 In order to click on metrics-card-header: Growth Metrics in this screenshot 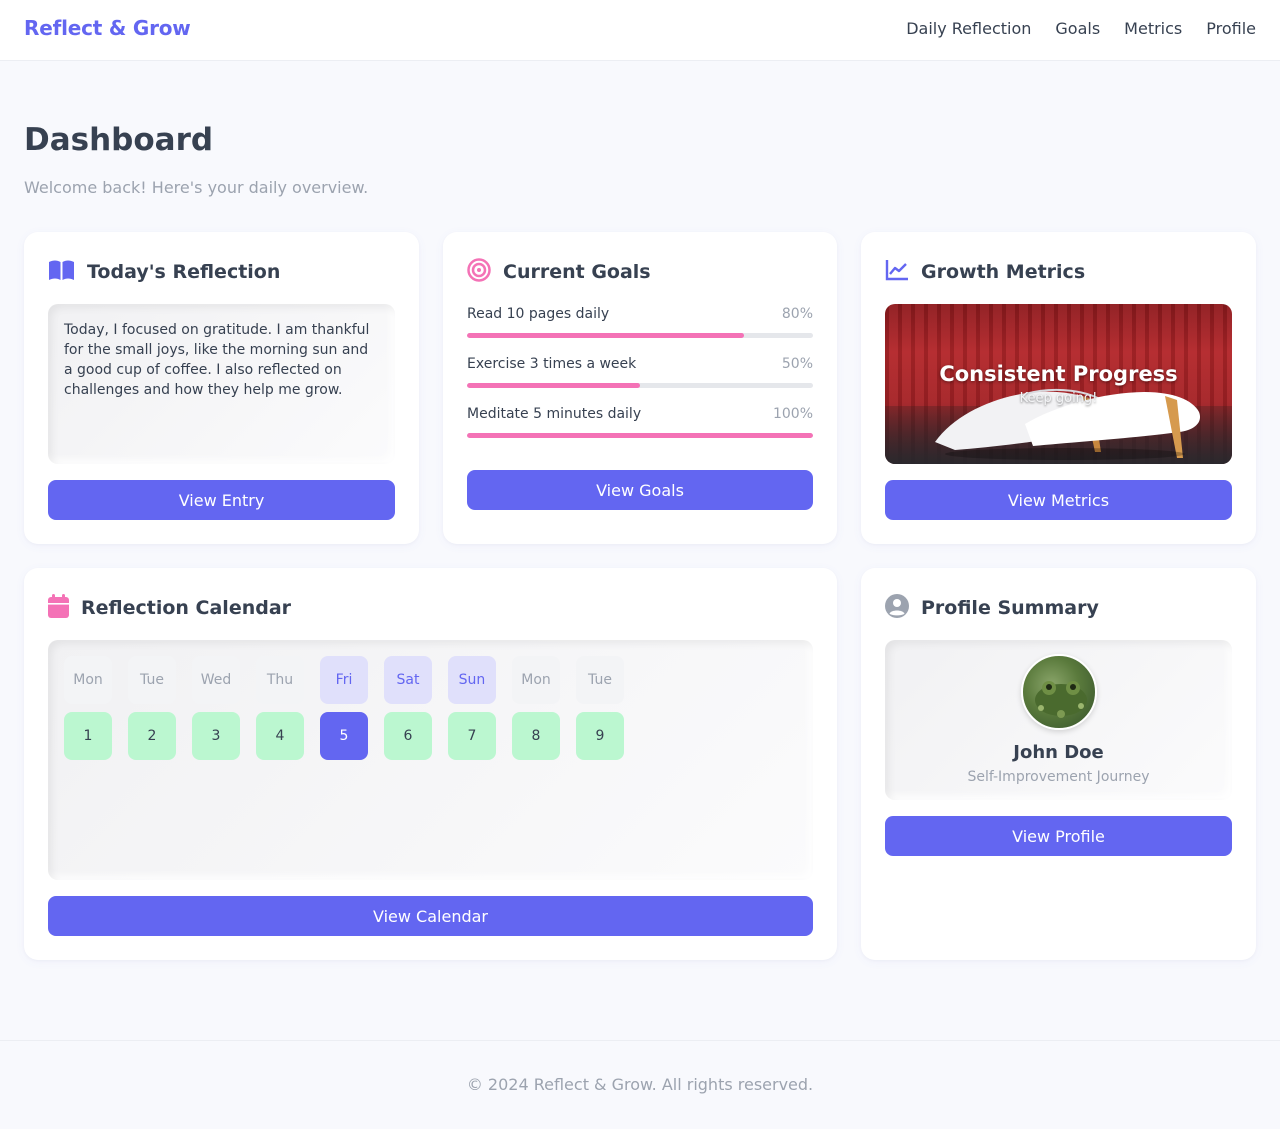, I will do `click(985, 272)`.